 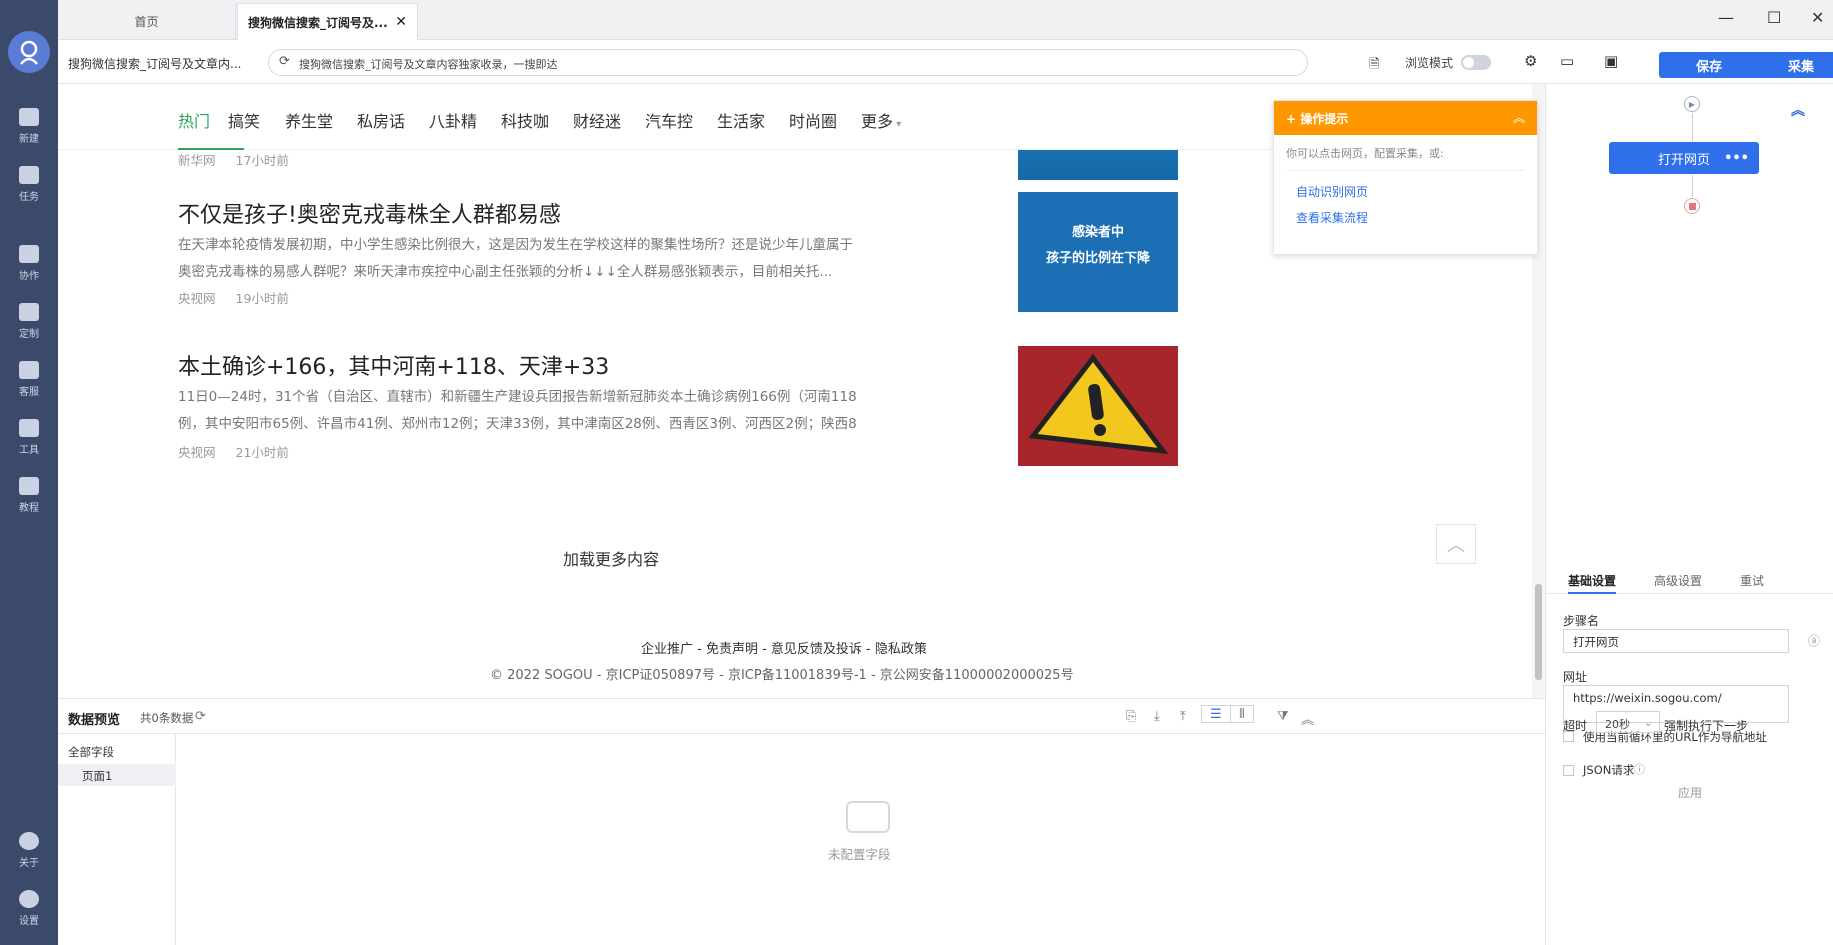 What do you see at coordinates (1575, 677) in the screenshot?
I see `url-label: 网址` at bounding box center [1575, 677].